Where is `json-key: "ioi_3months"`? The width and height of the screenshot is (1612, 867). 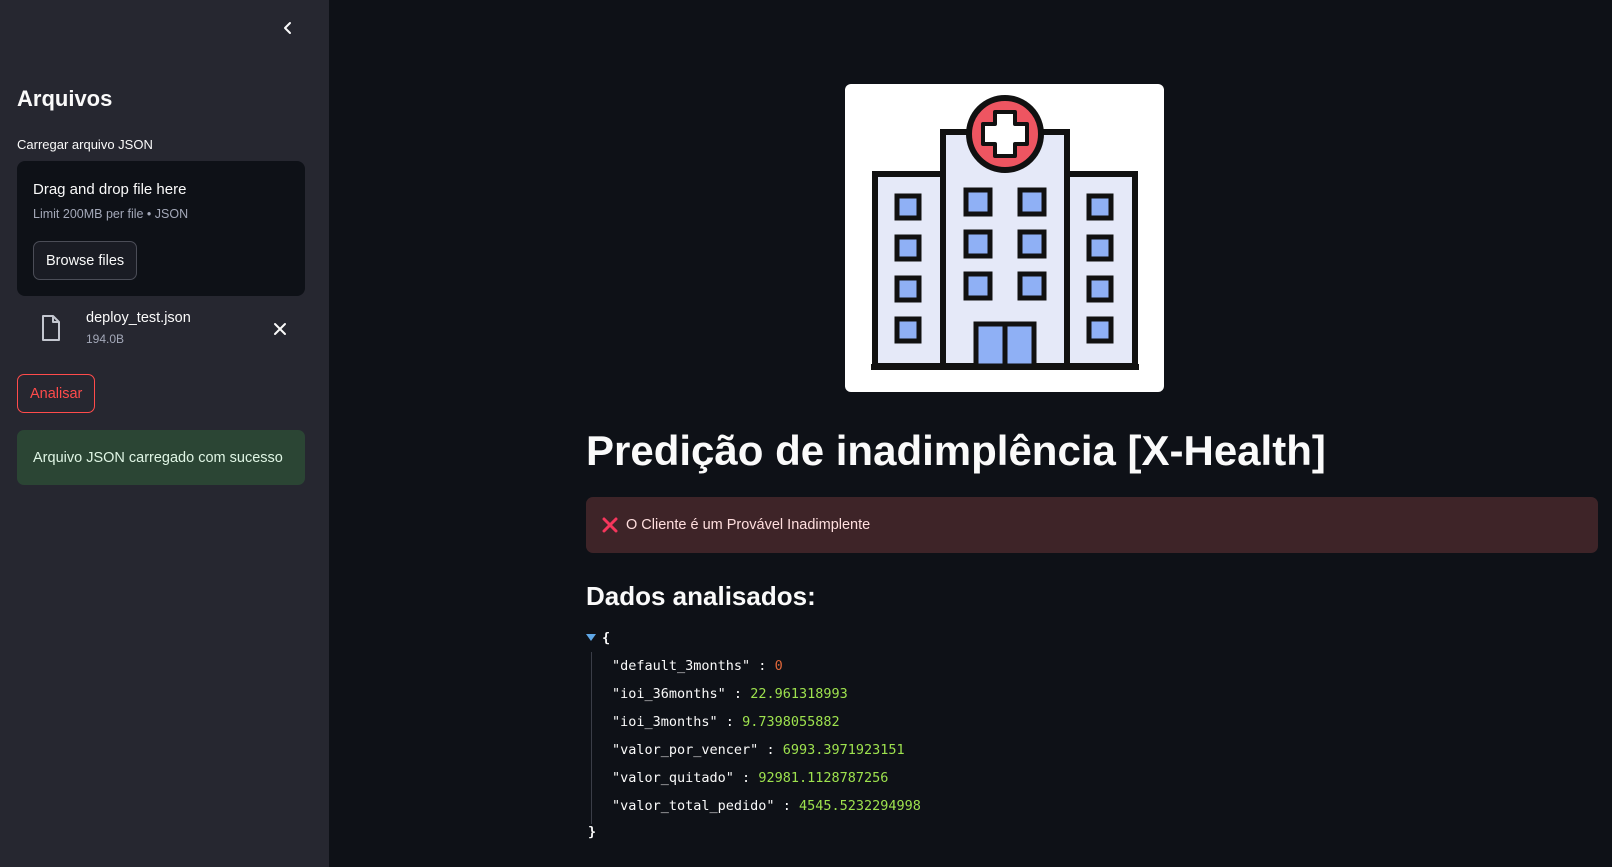
json-key: "ioi_3months" is located at coordinates (665, 722).